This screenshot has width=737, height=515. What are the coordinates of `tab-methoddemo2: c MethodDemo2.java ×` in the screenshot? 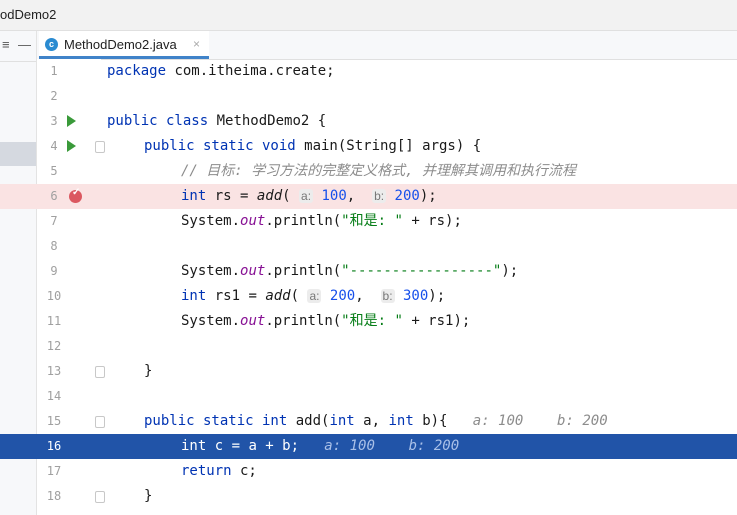 It's located at (124, 45).